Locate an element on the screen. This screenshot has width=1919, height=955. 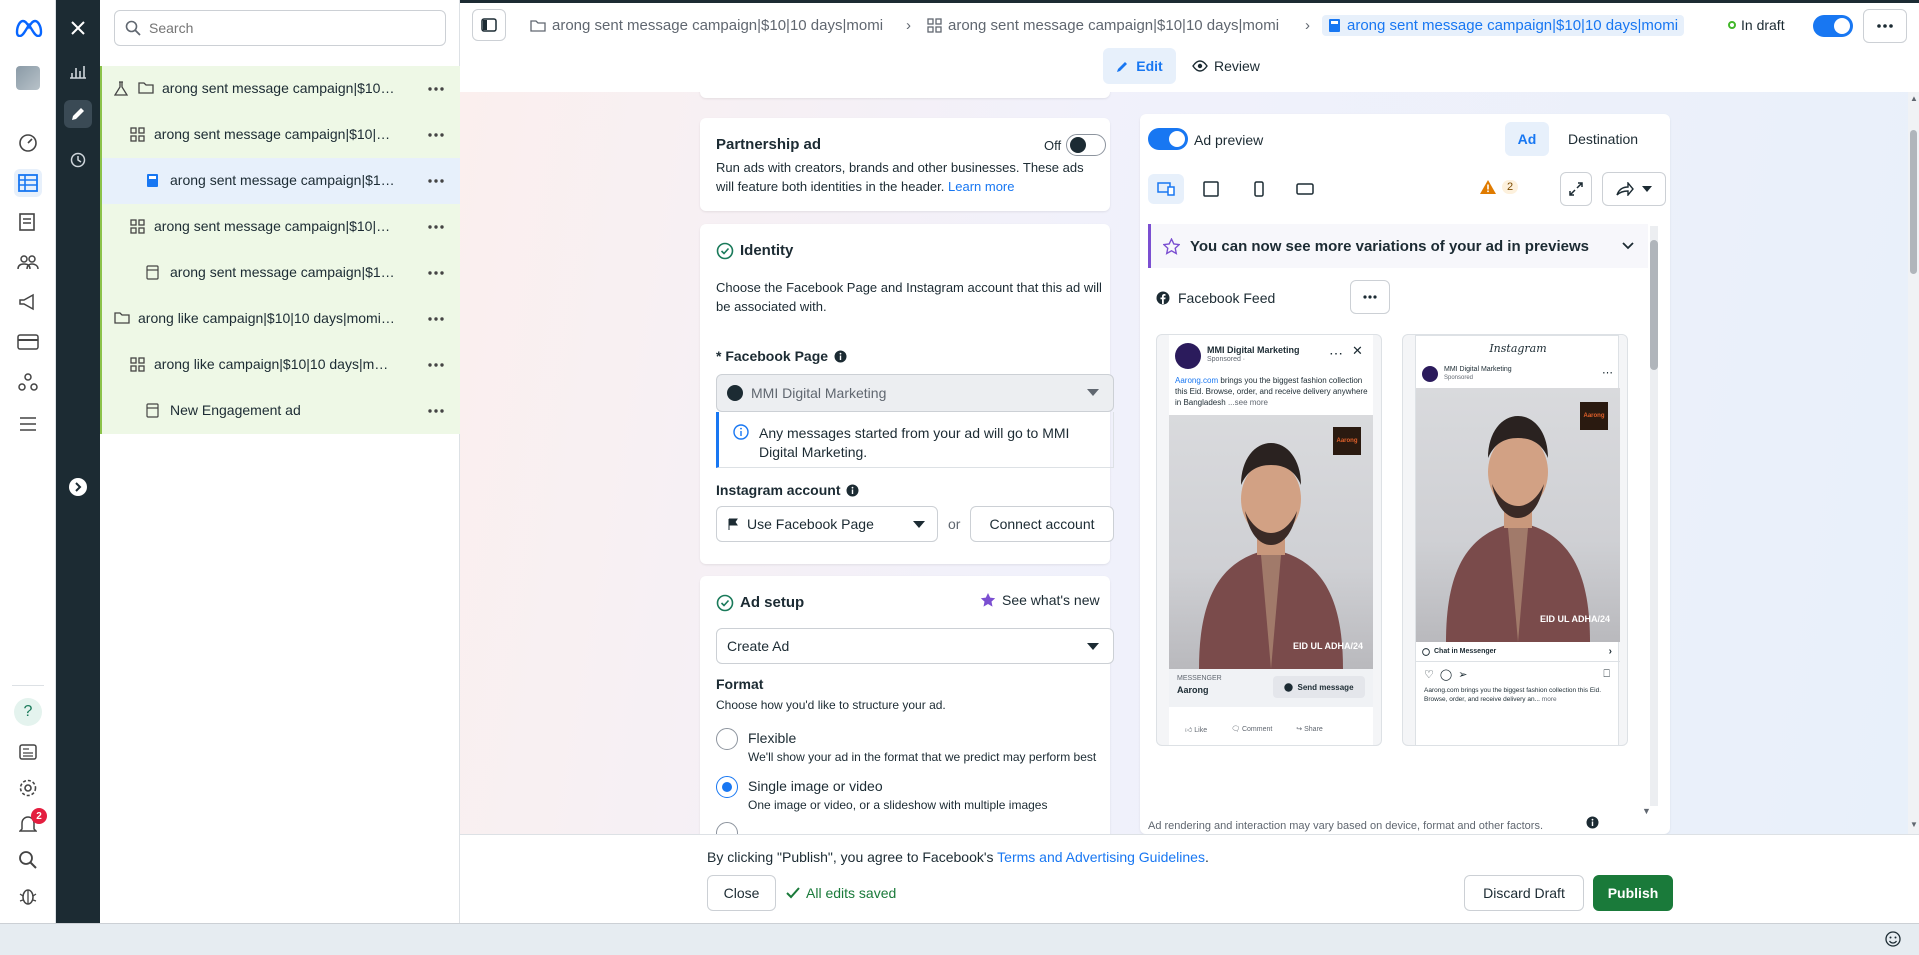
partnership-toggle is located at coordinates (1086, 145).